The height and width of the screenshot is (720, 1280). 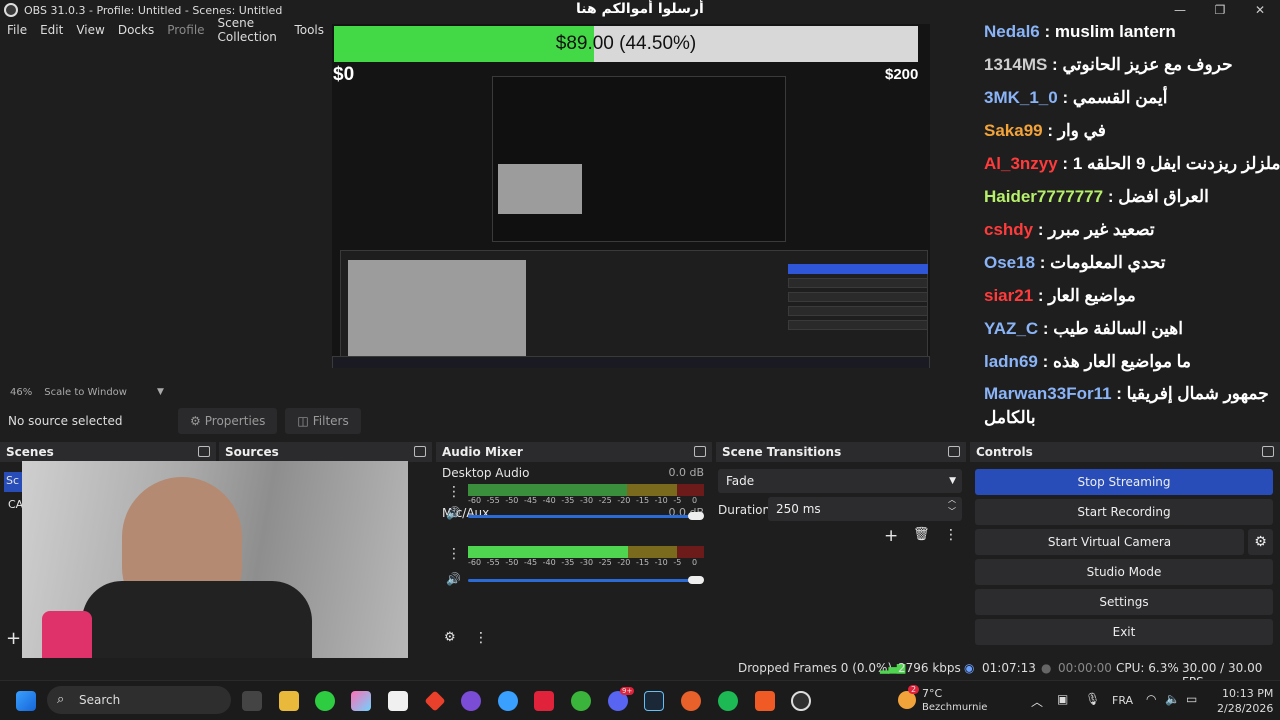 What do you see at coordinates (654, 701) in the screenshot?
I see `steam-icon` at bounding box center [654, 701].